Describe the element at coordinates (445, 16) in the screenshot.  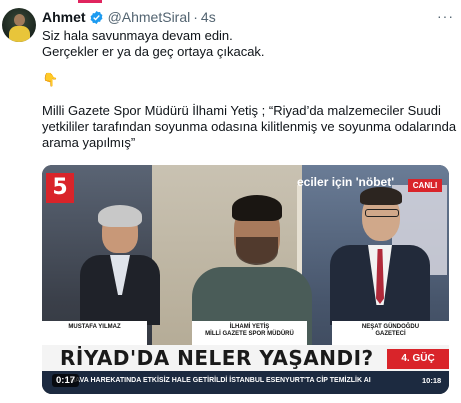
I see `more-options-icon: ···` at that location.